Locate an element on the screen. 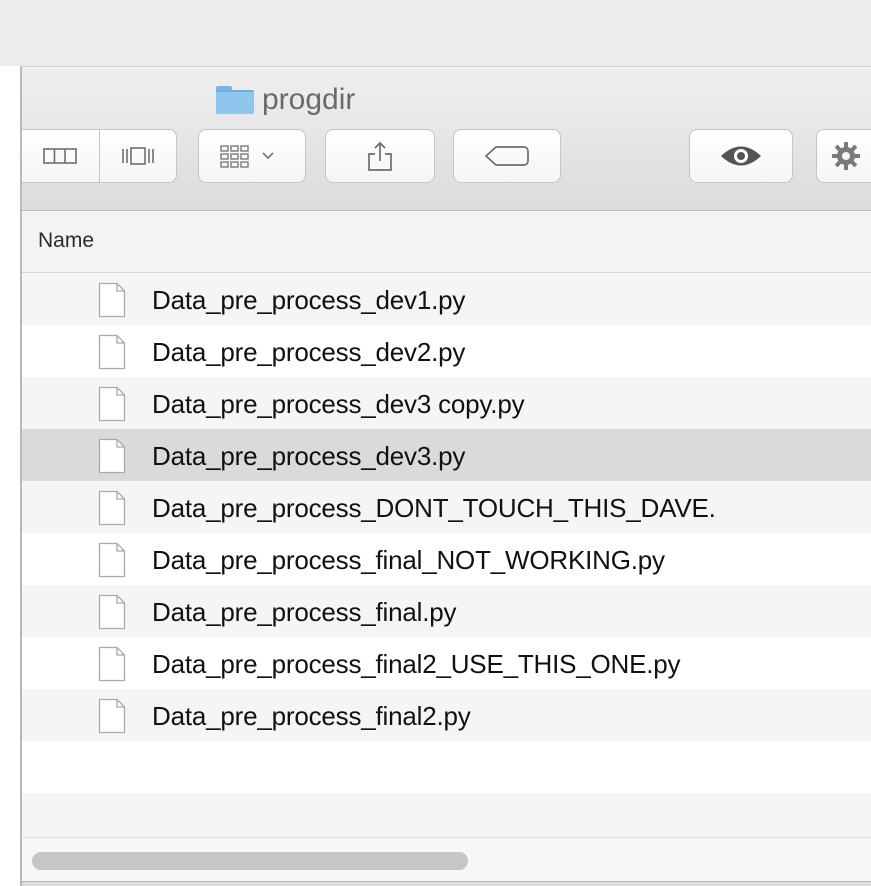 This screenshot has height=886, width=871. file-row: Data_pre_process_DONT_TOUCH_THIS_DAVE. is located at coordinates (446, 507).